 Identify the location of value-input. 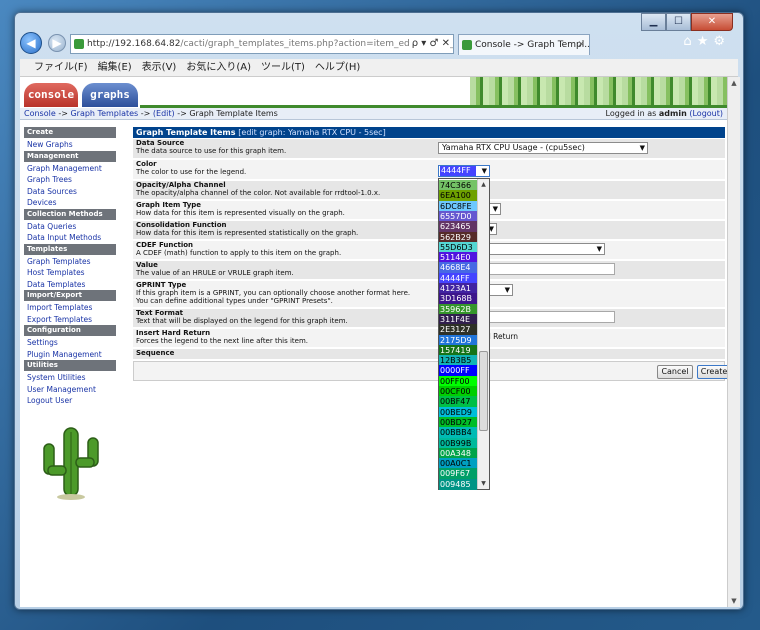
(550, 269).